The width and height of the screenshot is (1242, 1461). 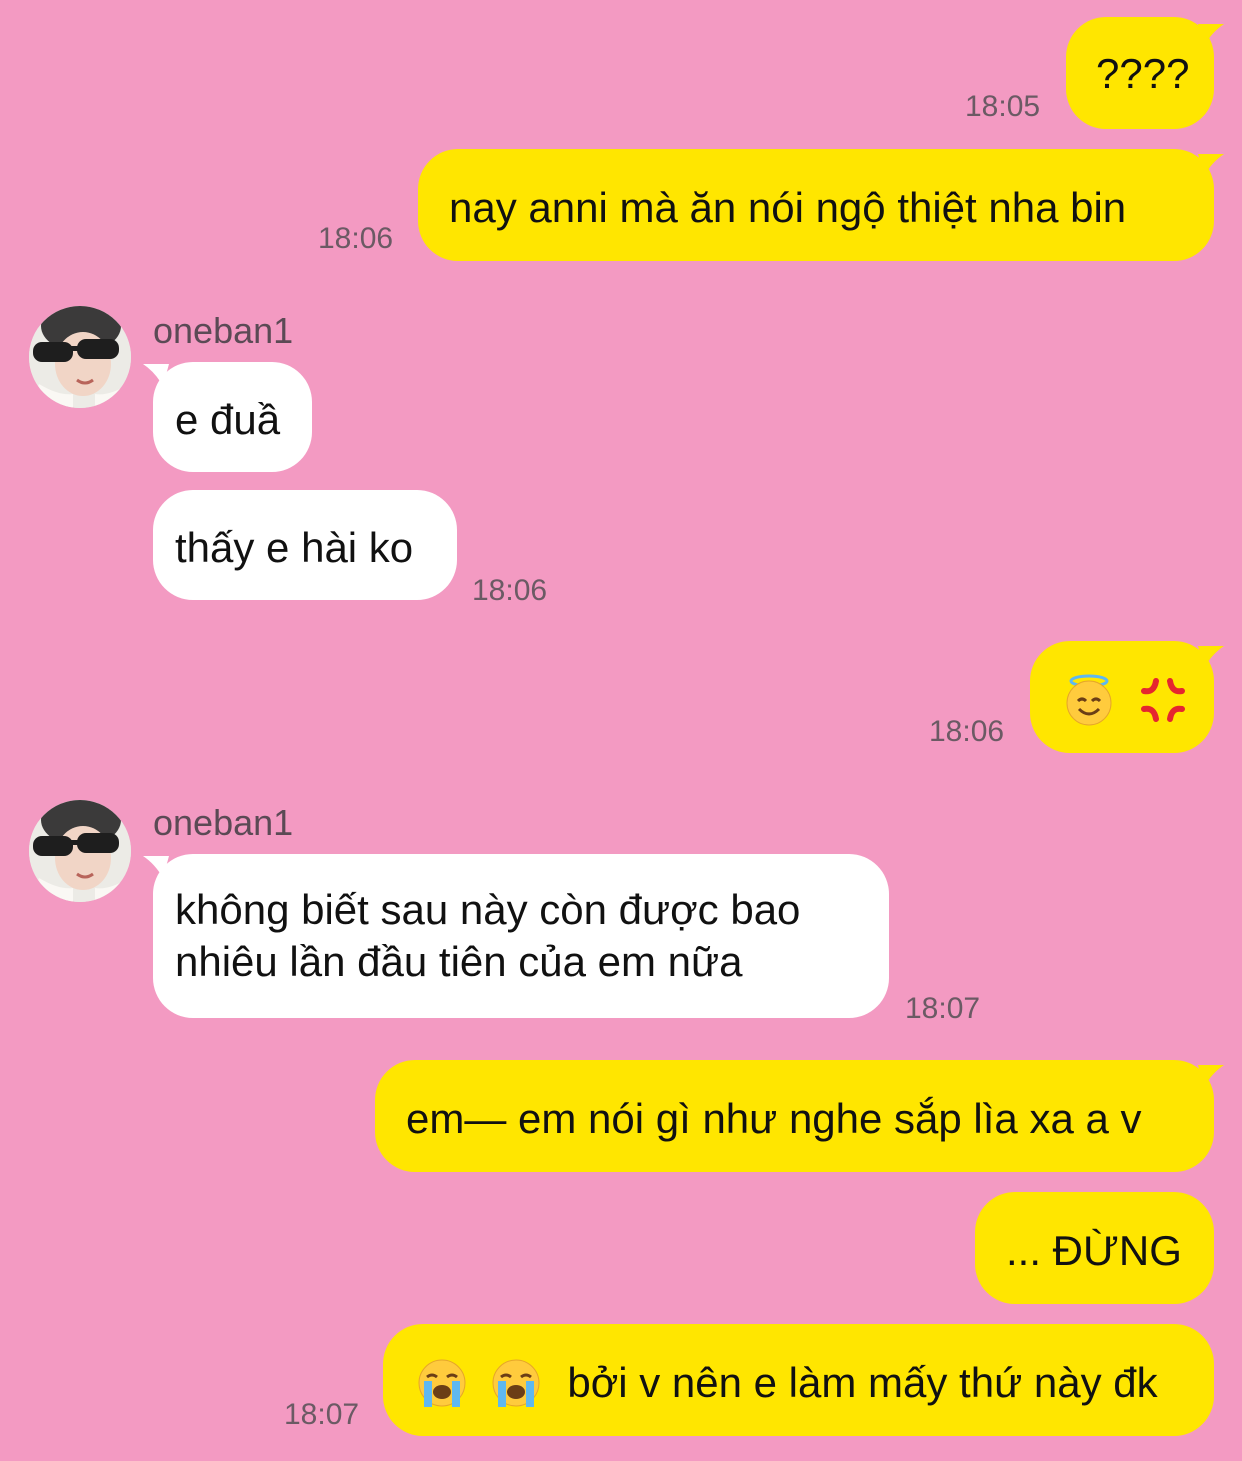 I want to click on message-timestamp: 18:05, so click(x=1003, y=106).